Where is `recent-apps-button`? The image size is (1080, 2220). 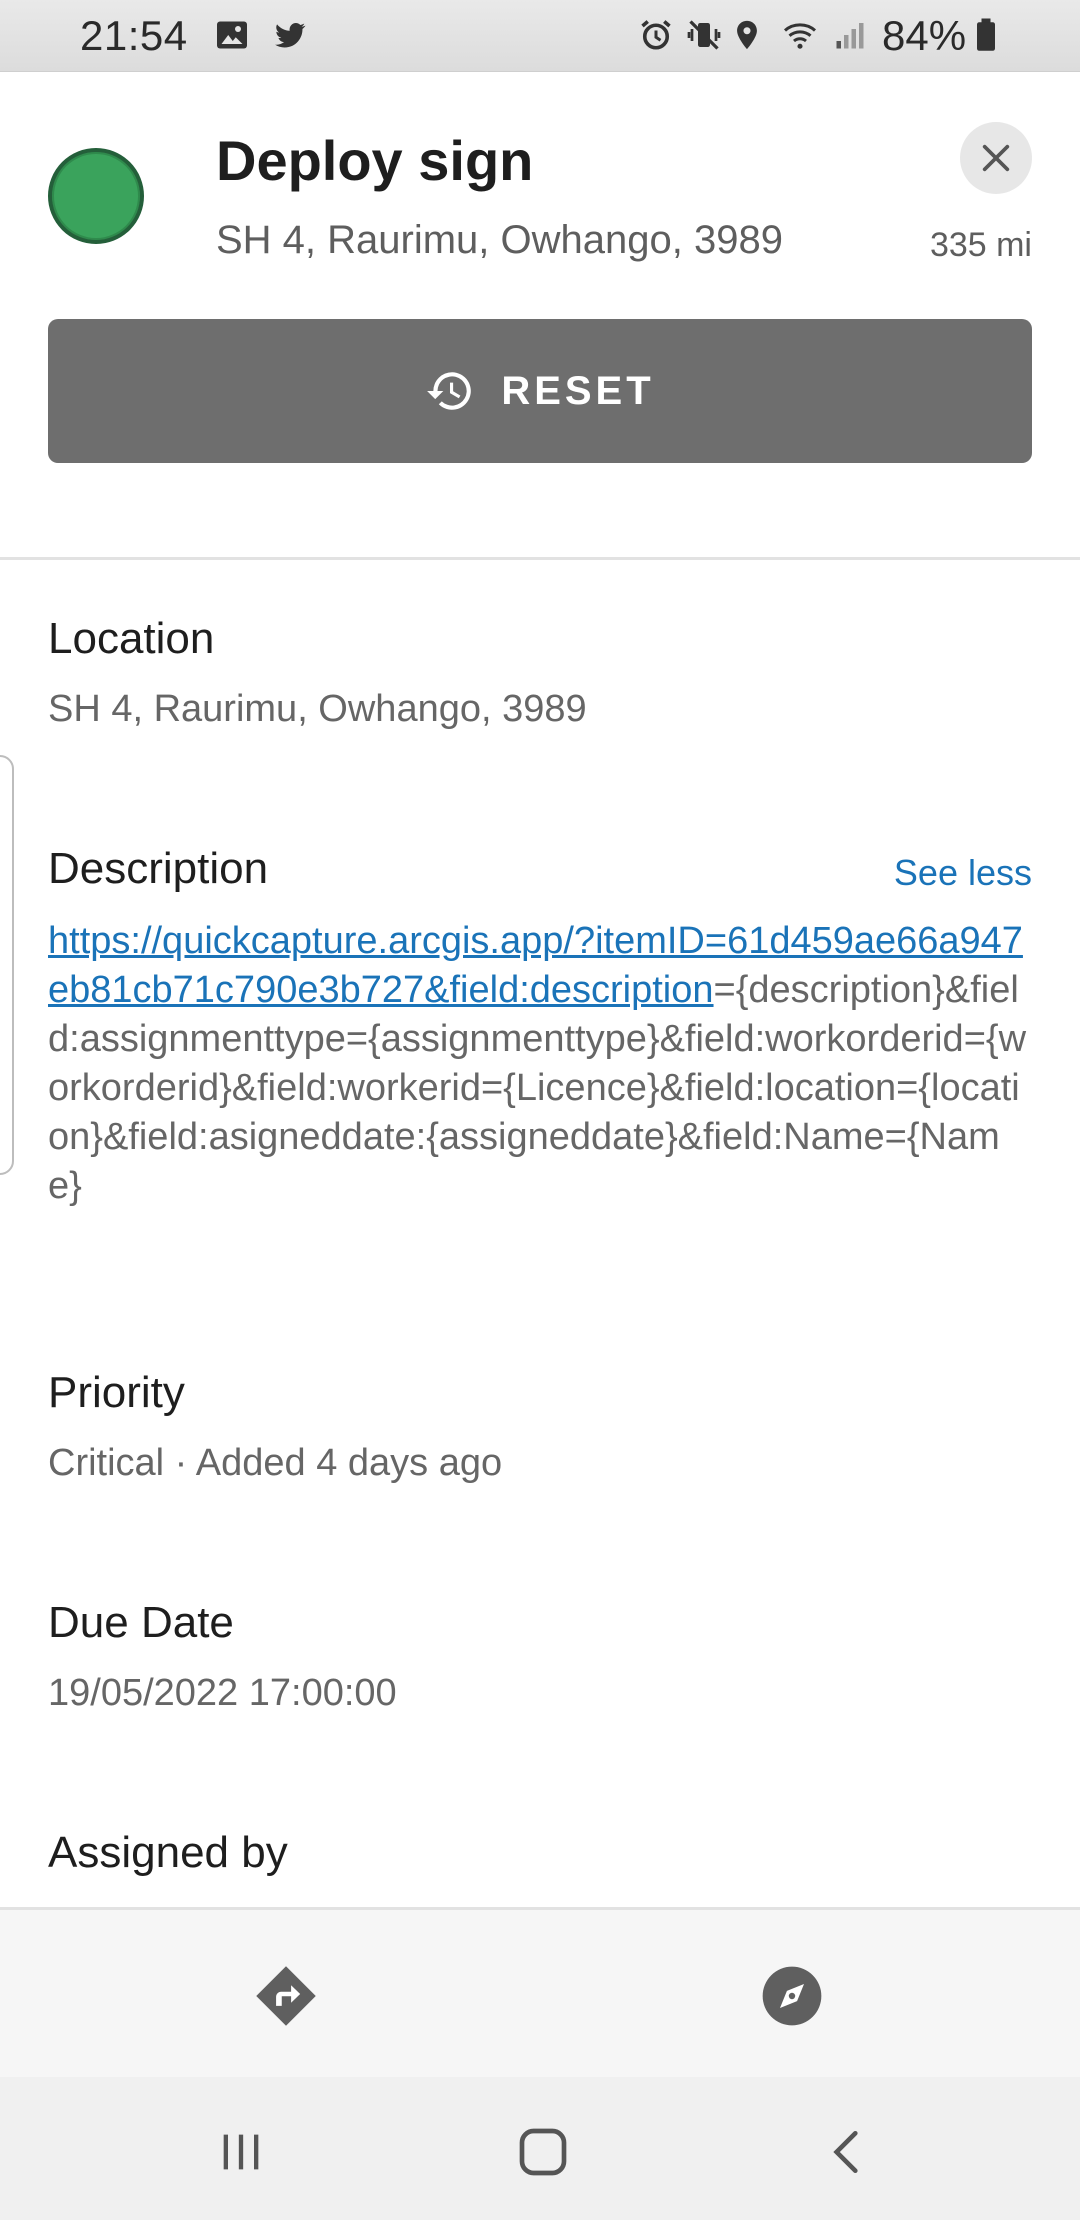 recent-apps-button is located at coordinates (241, 2152).